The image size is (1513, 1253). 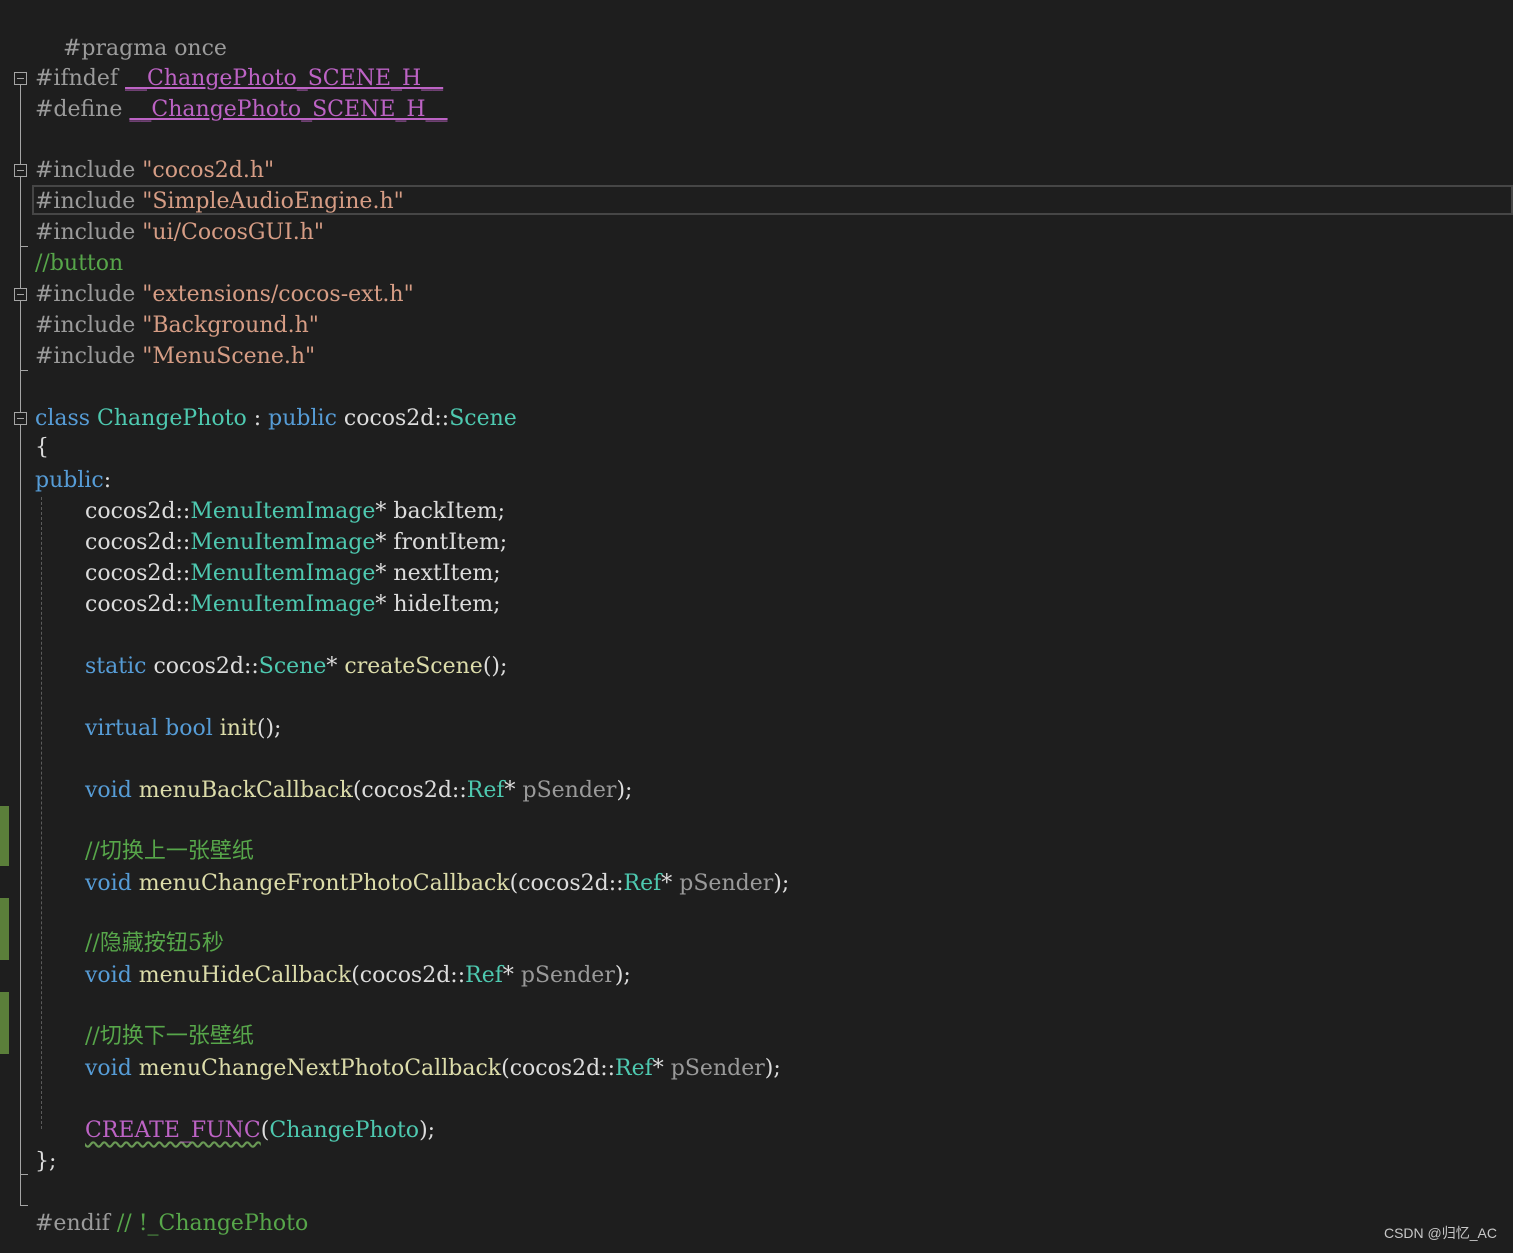 I want to click on code-line: //切换上一张壁纸, so click(x=169, y=851).